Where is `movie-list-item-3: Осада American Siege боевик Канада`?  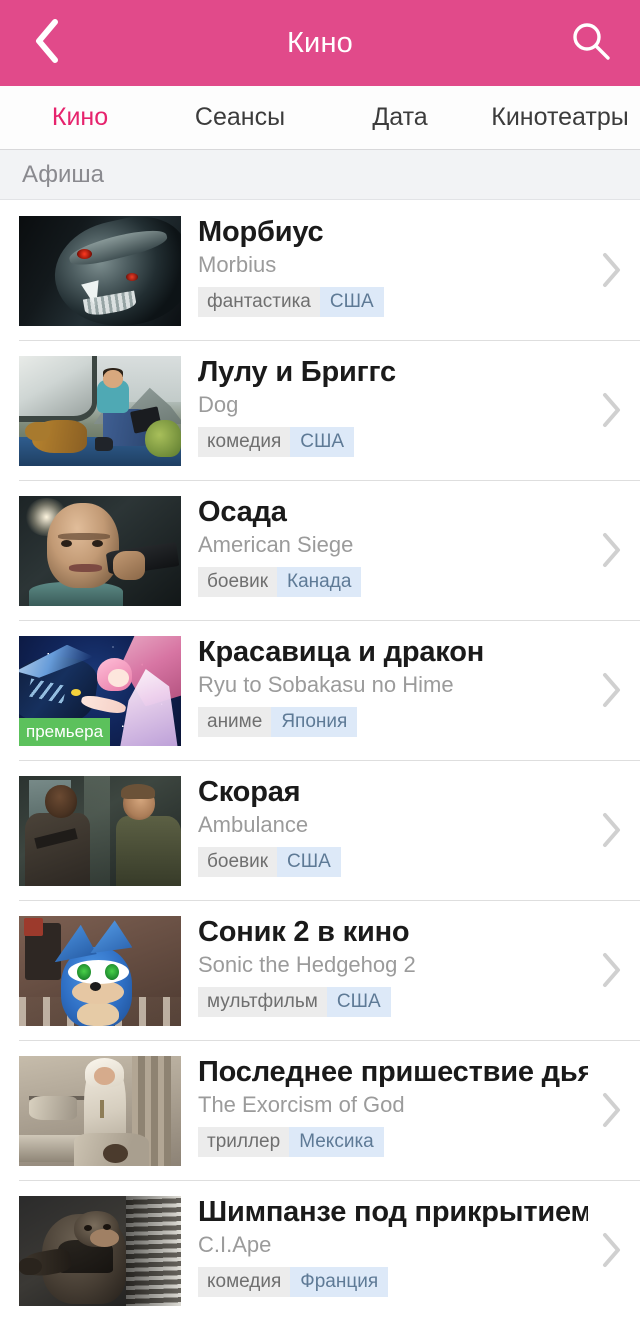
movie-list-item-3: Осада American Siege боевик Канада is located at coordinates (320, 550).